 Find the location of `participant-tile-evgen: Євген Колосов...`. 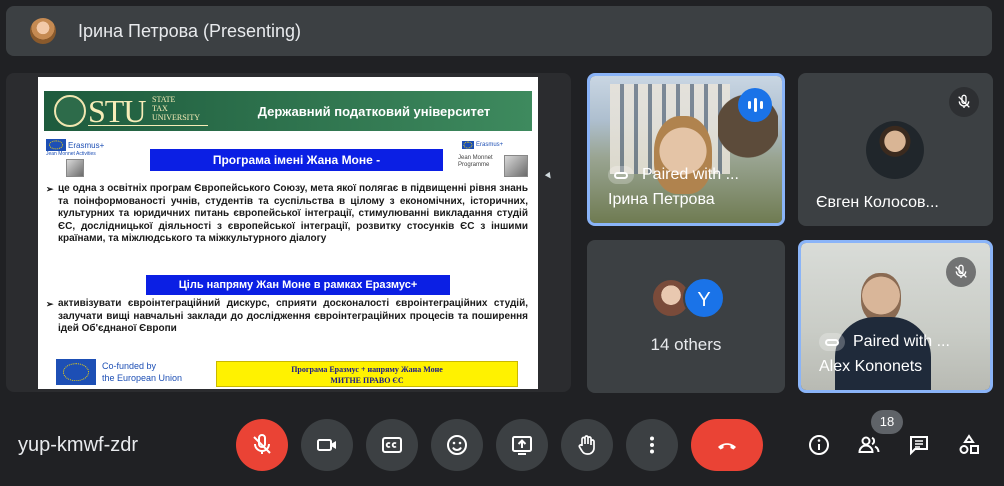

participant-tile-evgen: Євген Колосов... is located at coordinates (895, 149).